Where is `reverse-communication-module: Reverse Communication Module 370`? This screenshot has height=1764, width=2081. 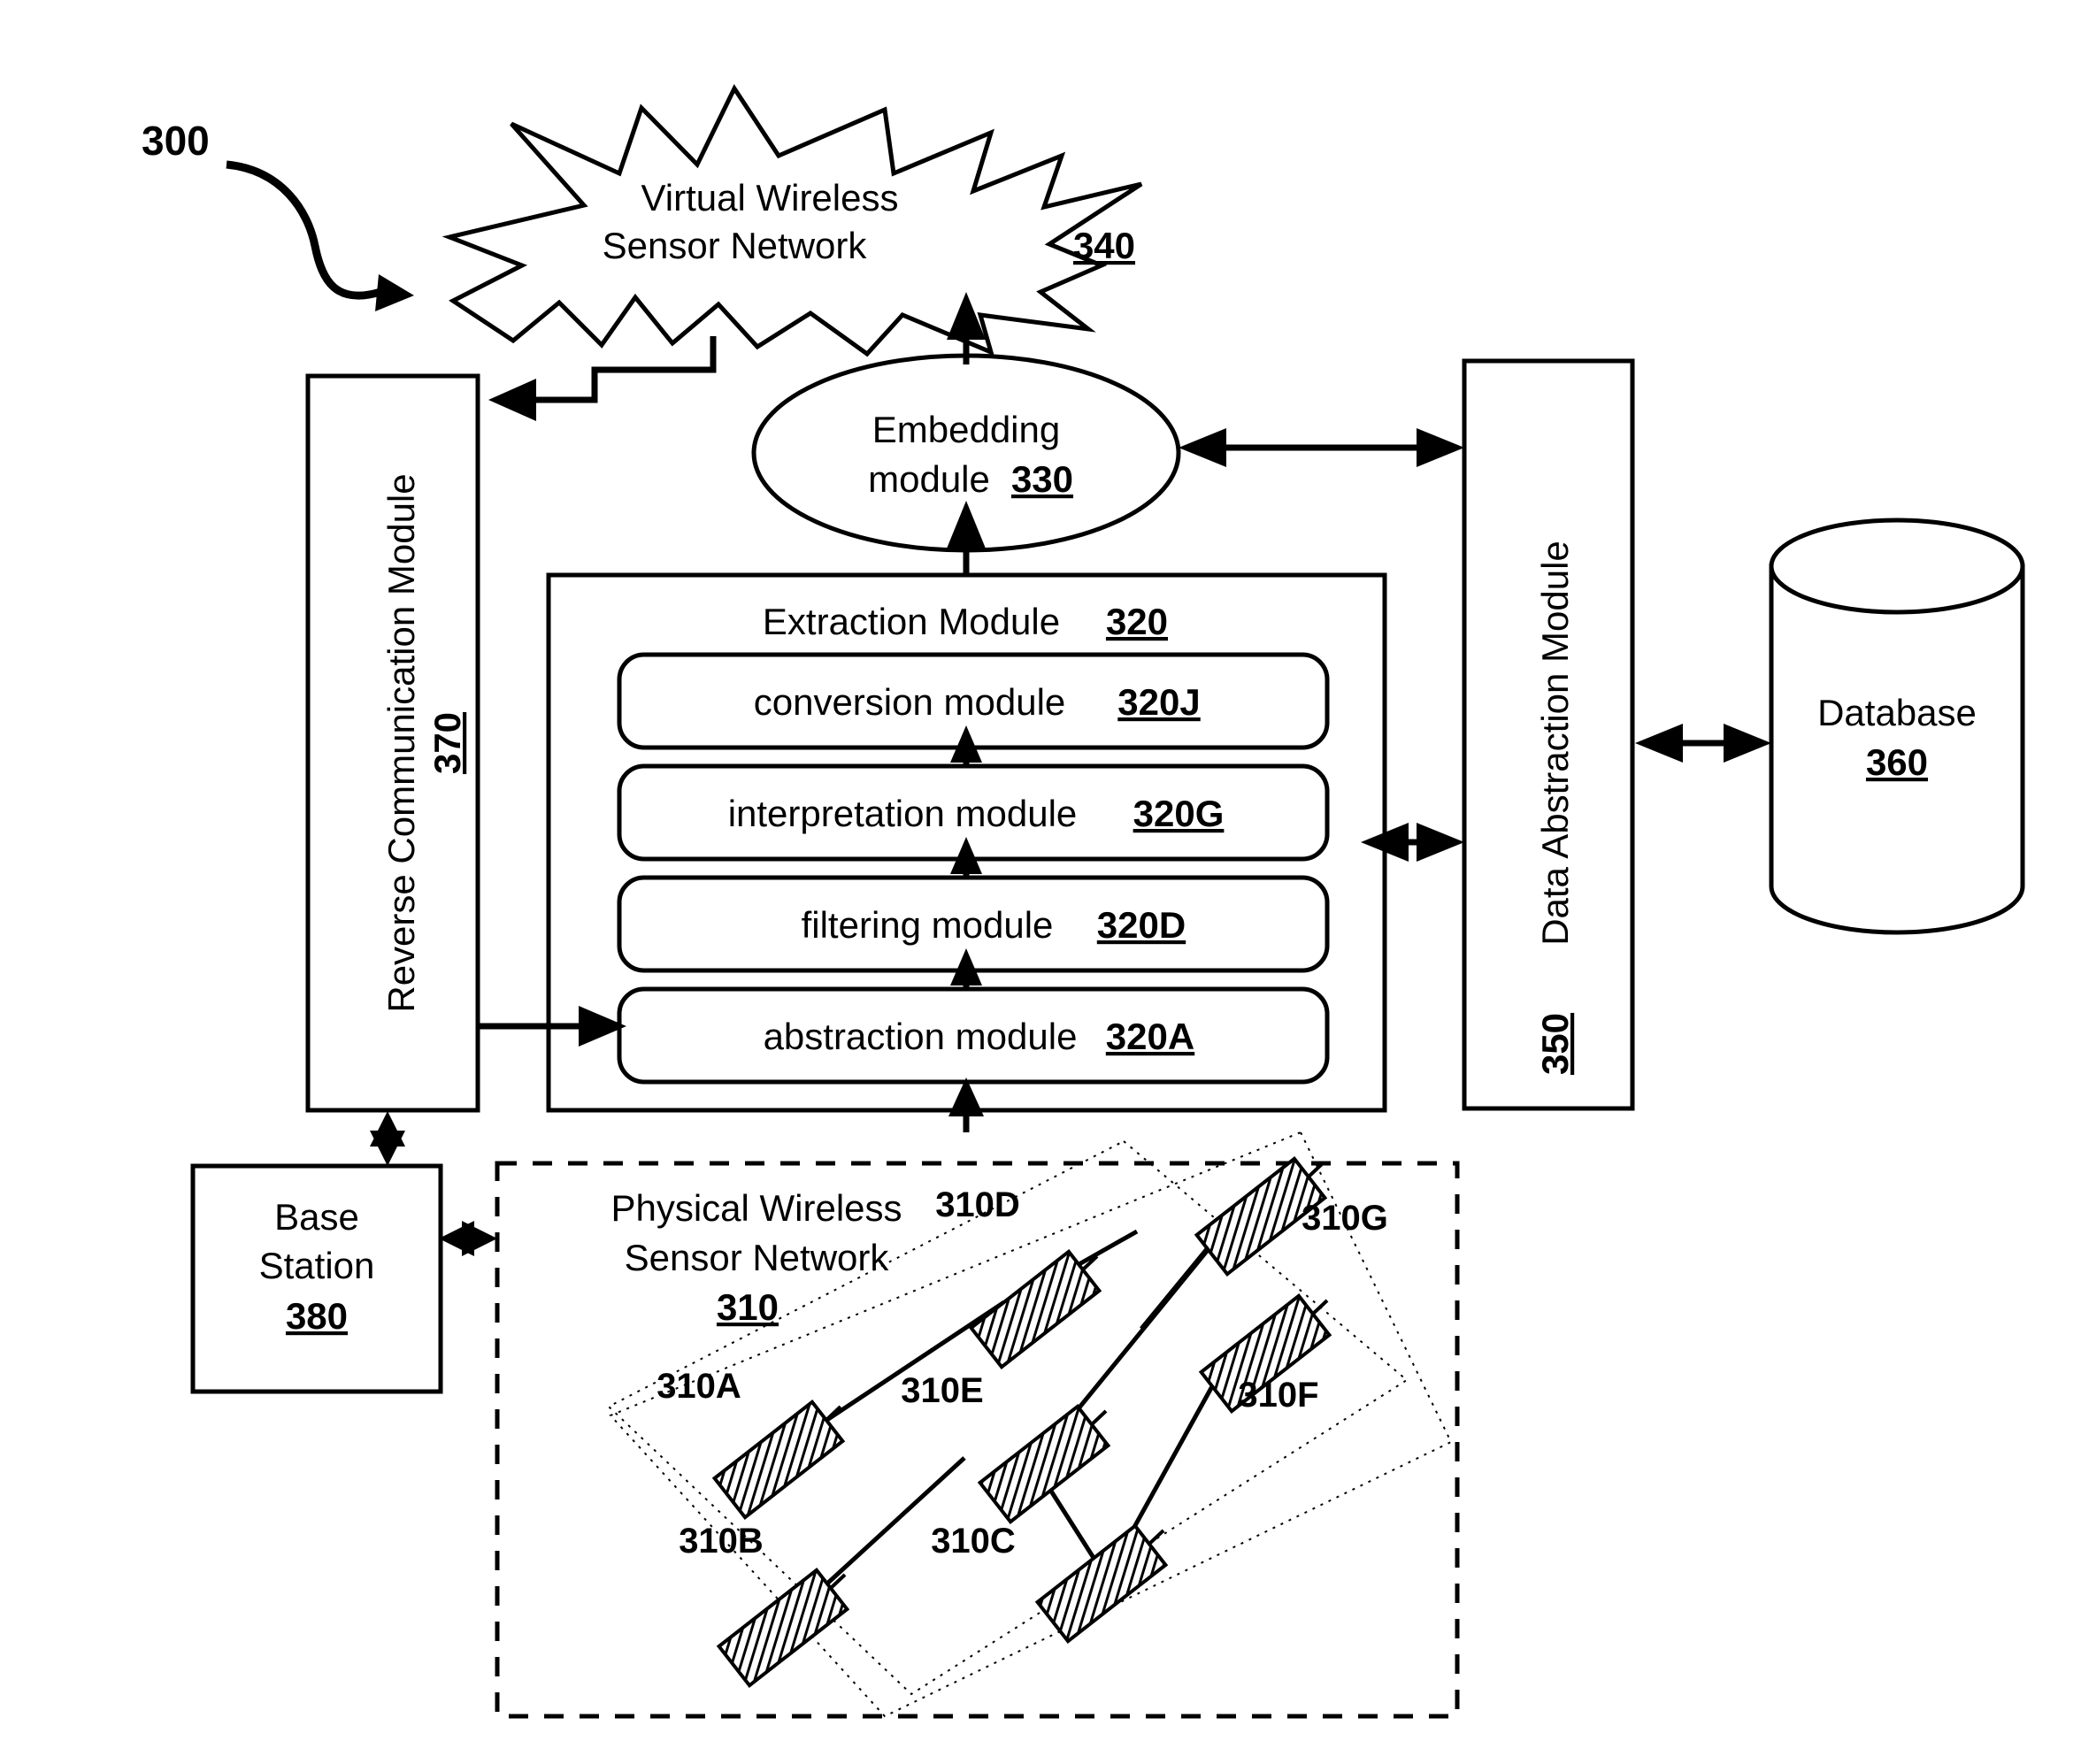 reverse-communication-module: Reverse Communication Module 370 is located at coordinates (392, 743).